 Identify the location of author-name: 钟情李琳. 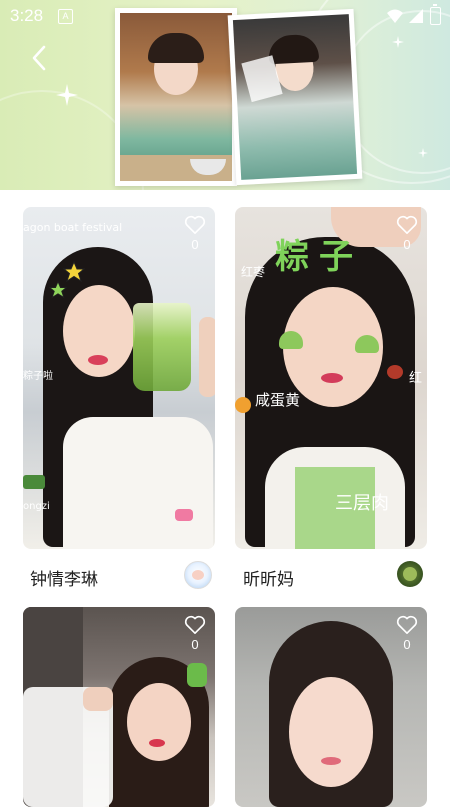
(64, 577).